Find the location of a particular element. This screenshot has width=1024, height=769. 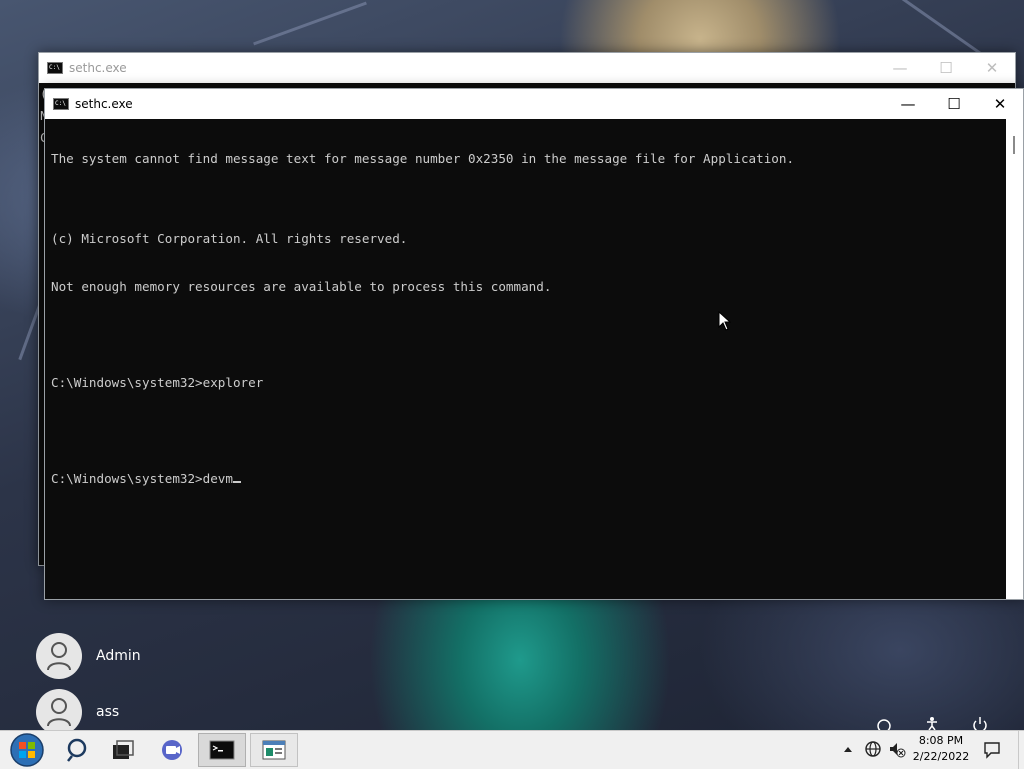

clock-time: 8:08 PM is located at coordinates (941, 740).